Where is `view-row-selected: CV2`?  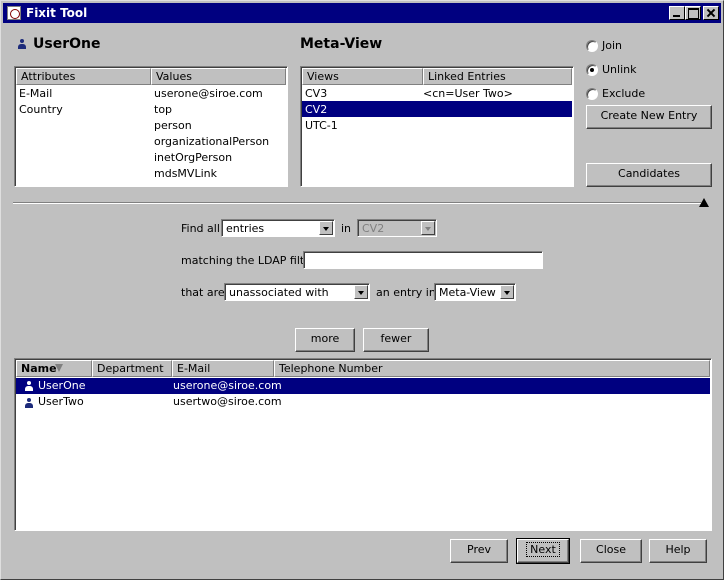 view-row-selected: CV2 is located at coordinates (437, 109).